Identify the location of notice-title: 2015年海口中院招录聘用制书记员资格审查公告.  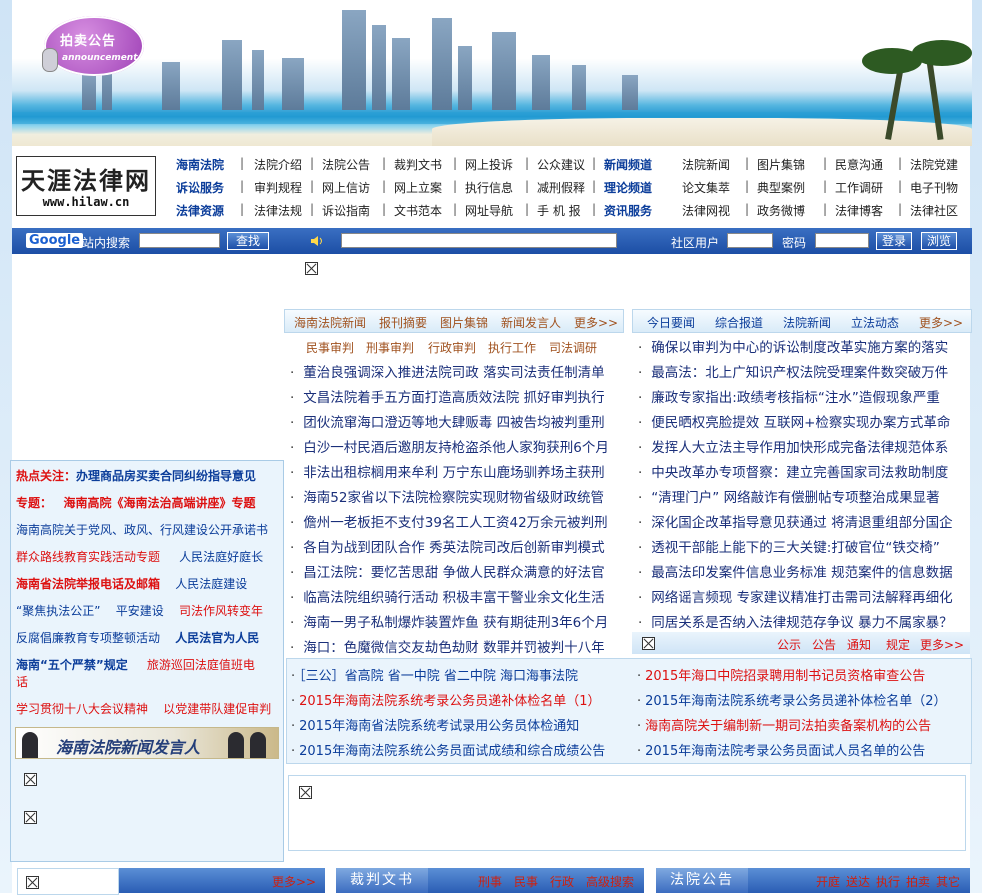
(785, 676).